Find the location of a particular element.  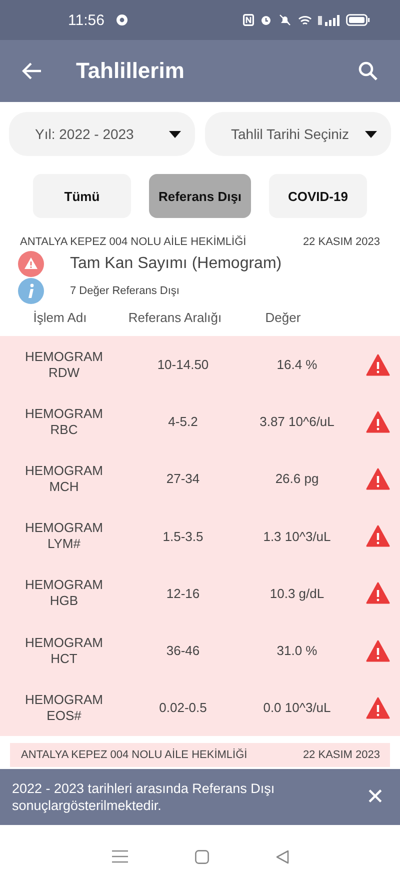

filter-tab: Tümü is located at coordinates (82, 196).